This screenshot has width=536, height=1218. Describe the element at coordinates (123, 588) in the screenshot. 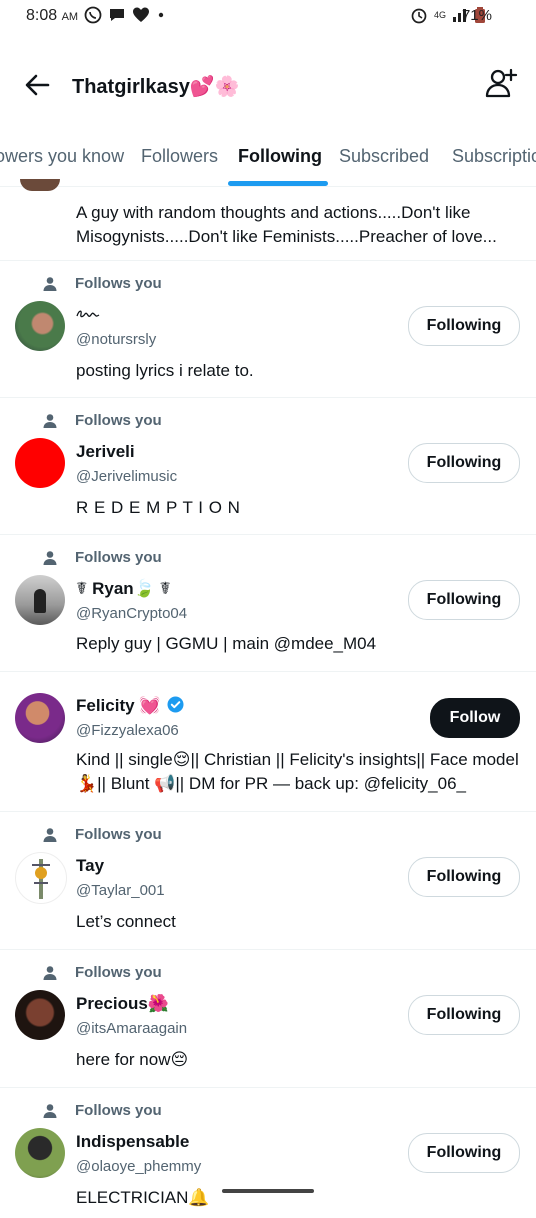

I see `user-name: ☤ Ryan🍃 ☤` at that location.